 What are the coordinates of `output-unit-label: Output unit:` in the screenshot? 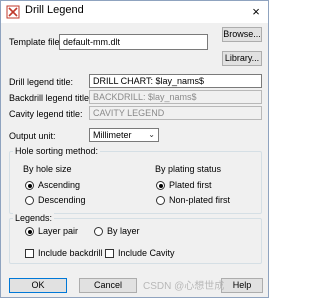 It's located at (32, 136).